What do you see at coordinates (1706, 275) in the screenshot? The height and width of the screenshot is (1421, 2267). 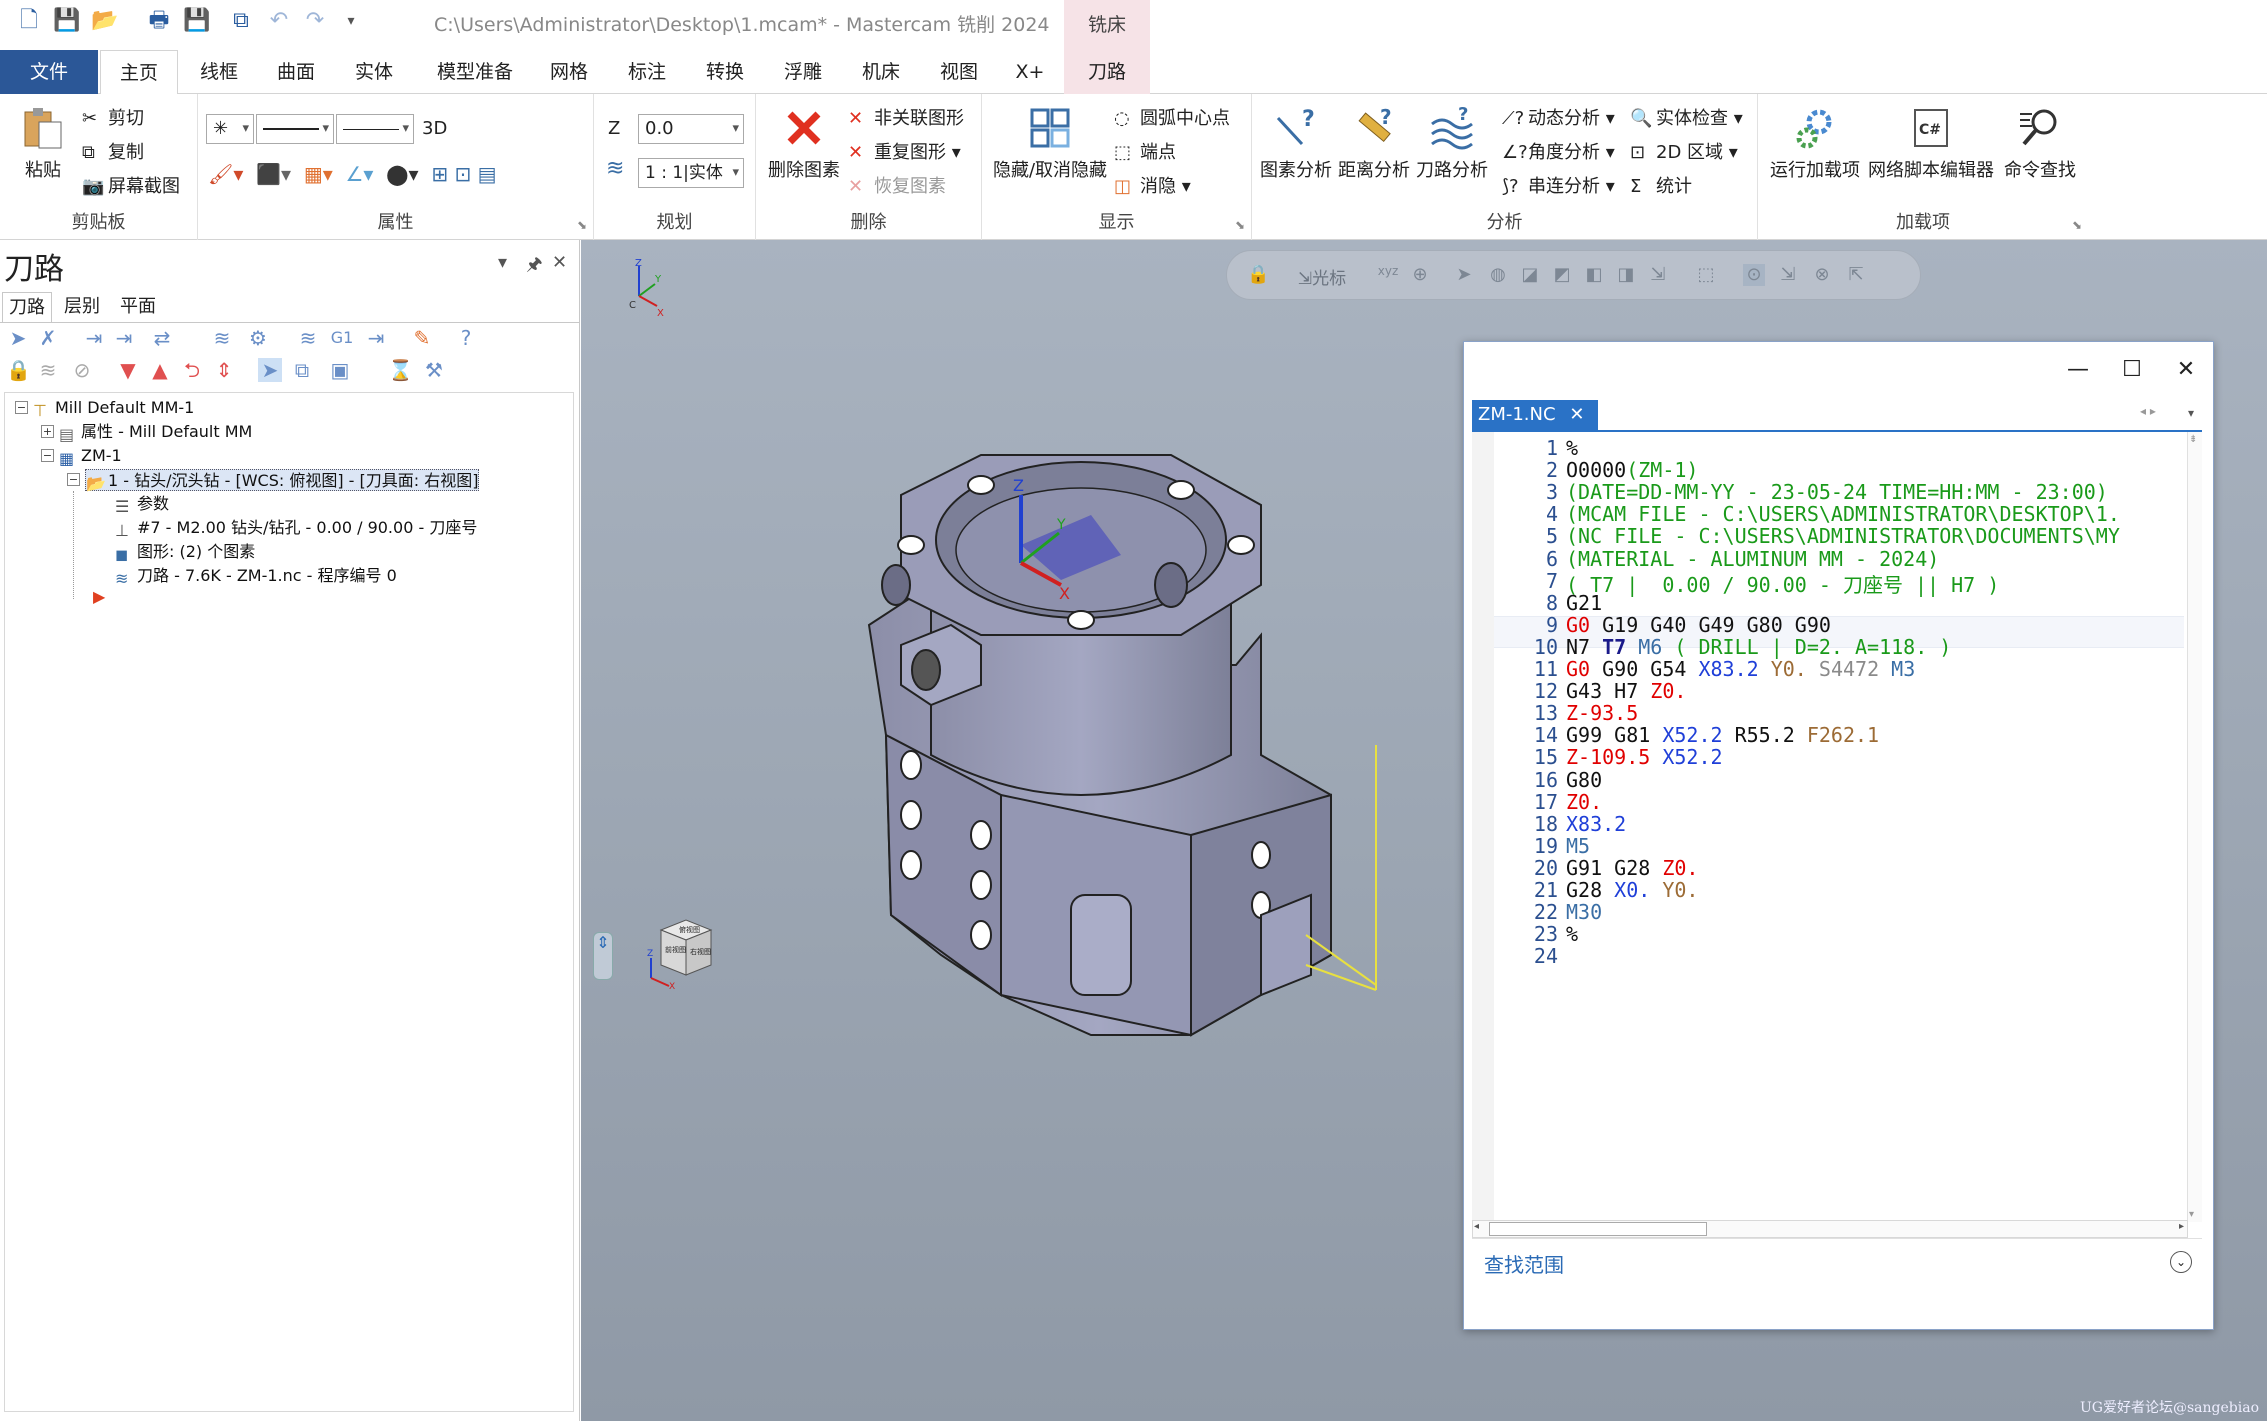 I see `window-select-icon: ⬚` at bounding box center [1706, 275].